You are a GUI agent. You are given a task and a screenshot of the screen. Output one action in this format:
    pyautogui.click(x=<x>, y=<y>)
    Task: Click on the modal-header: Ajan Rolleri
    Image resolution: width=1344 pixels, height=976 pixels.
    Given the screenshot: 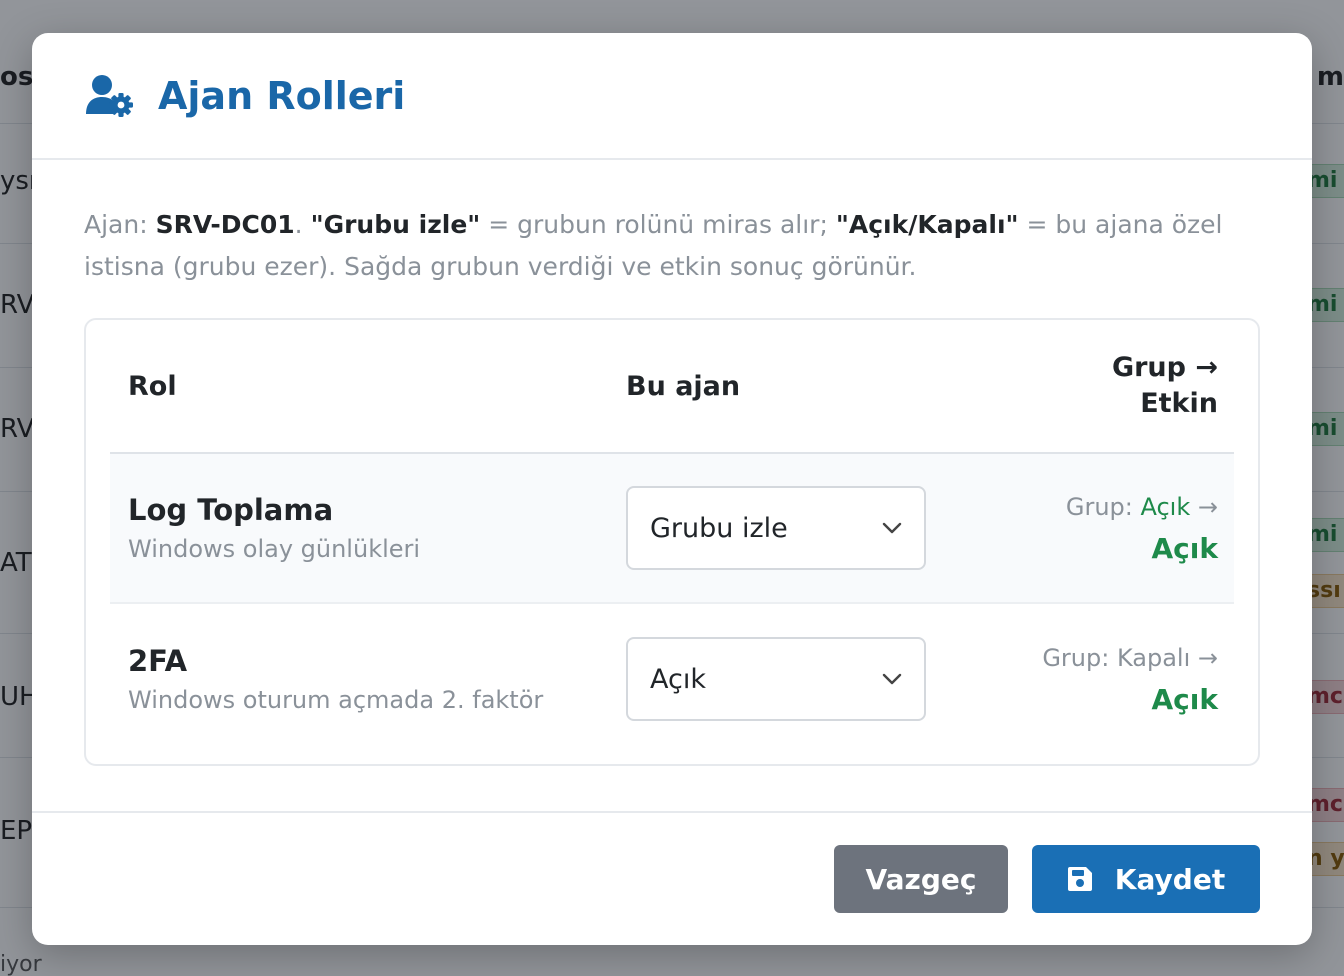 What is the action you would take?
    pyautogui.click(x=672, y=96)
    